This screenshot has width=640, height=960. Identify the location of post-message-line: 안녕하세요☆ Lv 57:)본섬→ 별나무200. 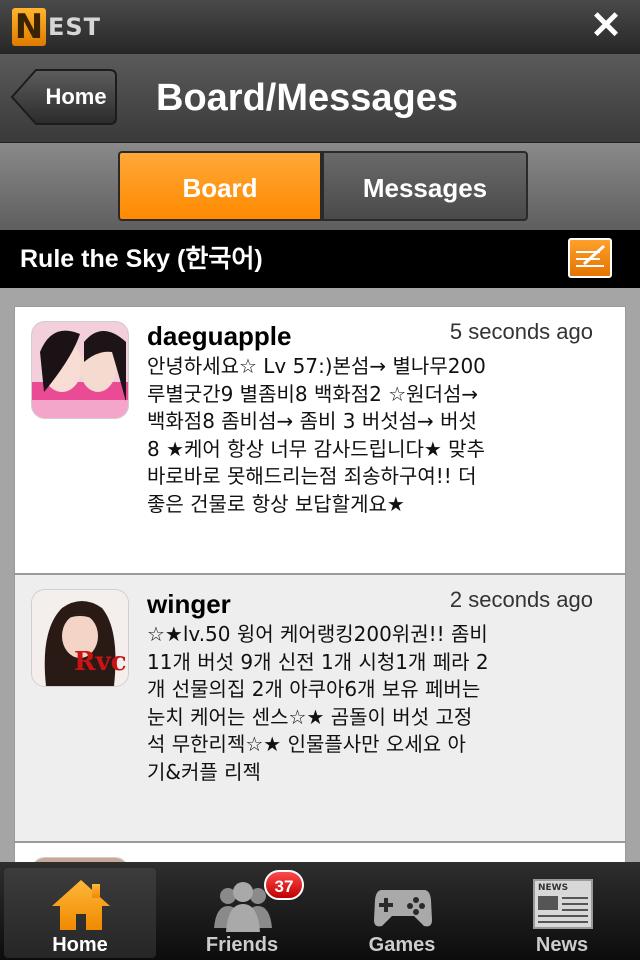
(316, 366).